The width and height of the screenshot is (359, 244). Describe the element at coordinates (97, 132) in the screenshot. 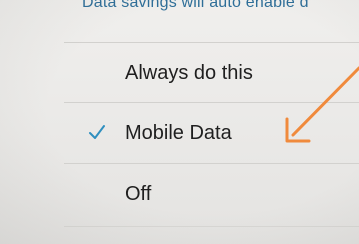

I see `checkmark-icon` at that location.